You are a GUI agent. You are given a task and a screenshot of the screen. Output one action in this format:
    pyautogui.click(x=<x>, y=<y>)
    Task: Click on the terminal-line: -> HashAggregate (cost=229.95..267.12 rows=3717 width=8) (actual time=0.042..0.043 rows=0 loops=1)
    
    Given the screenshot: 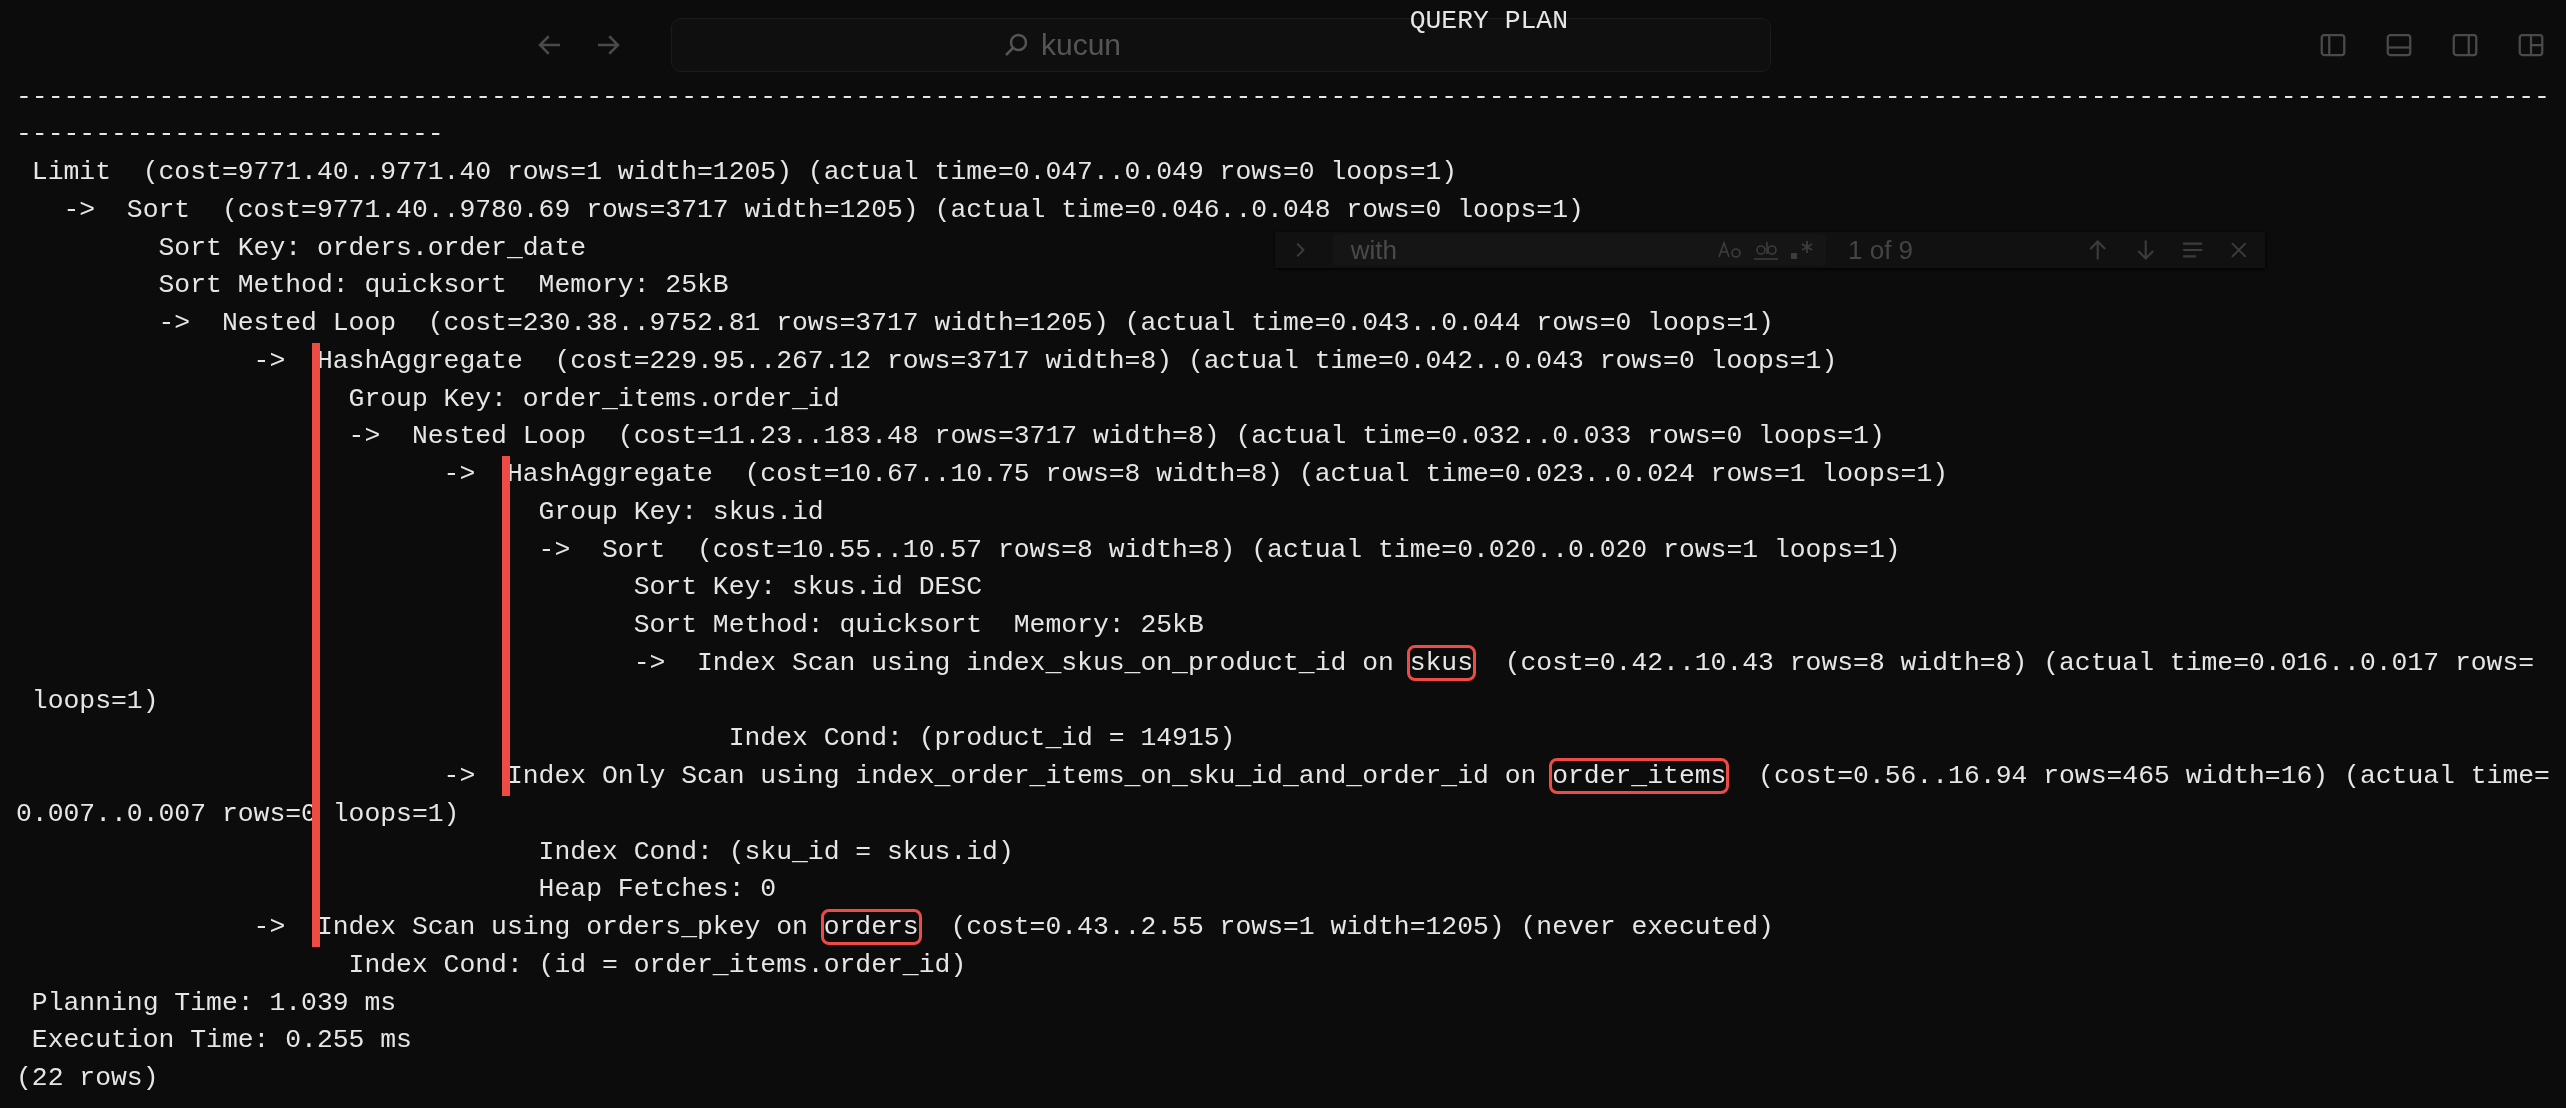 What is the action you would take?
    pyautogui.click(x=1045, y=361)
    